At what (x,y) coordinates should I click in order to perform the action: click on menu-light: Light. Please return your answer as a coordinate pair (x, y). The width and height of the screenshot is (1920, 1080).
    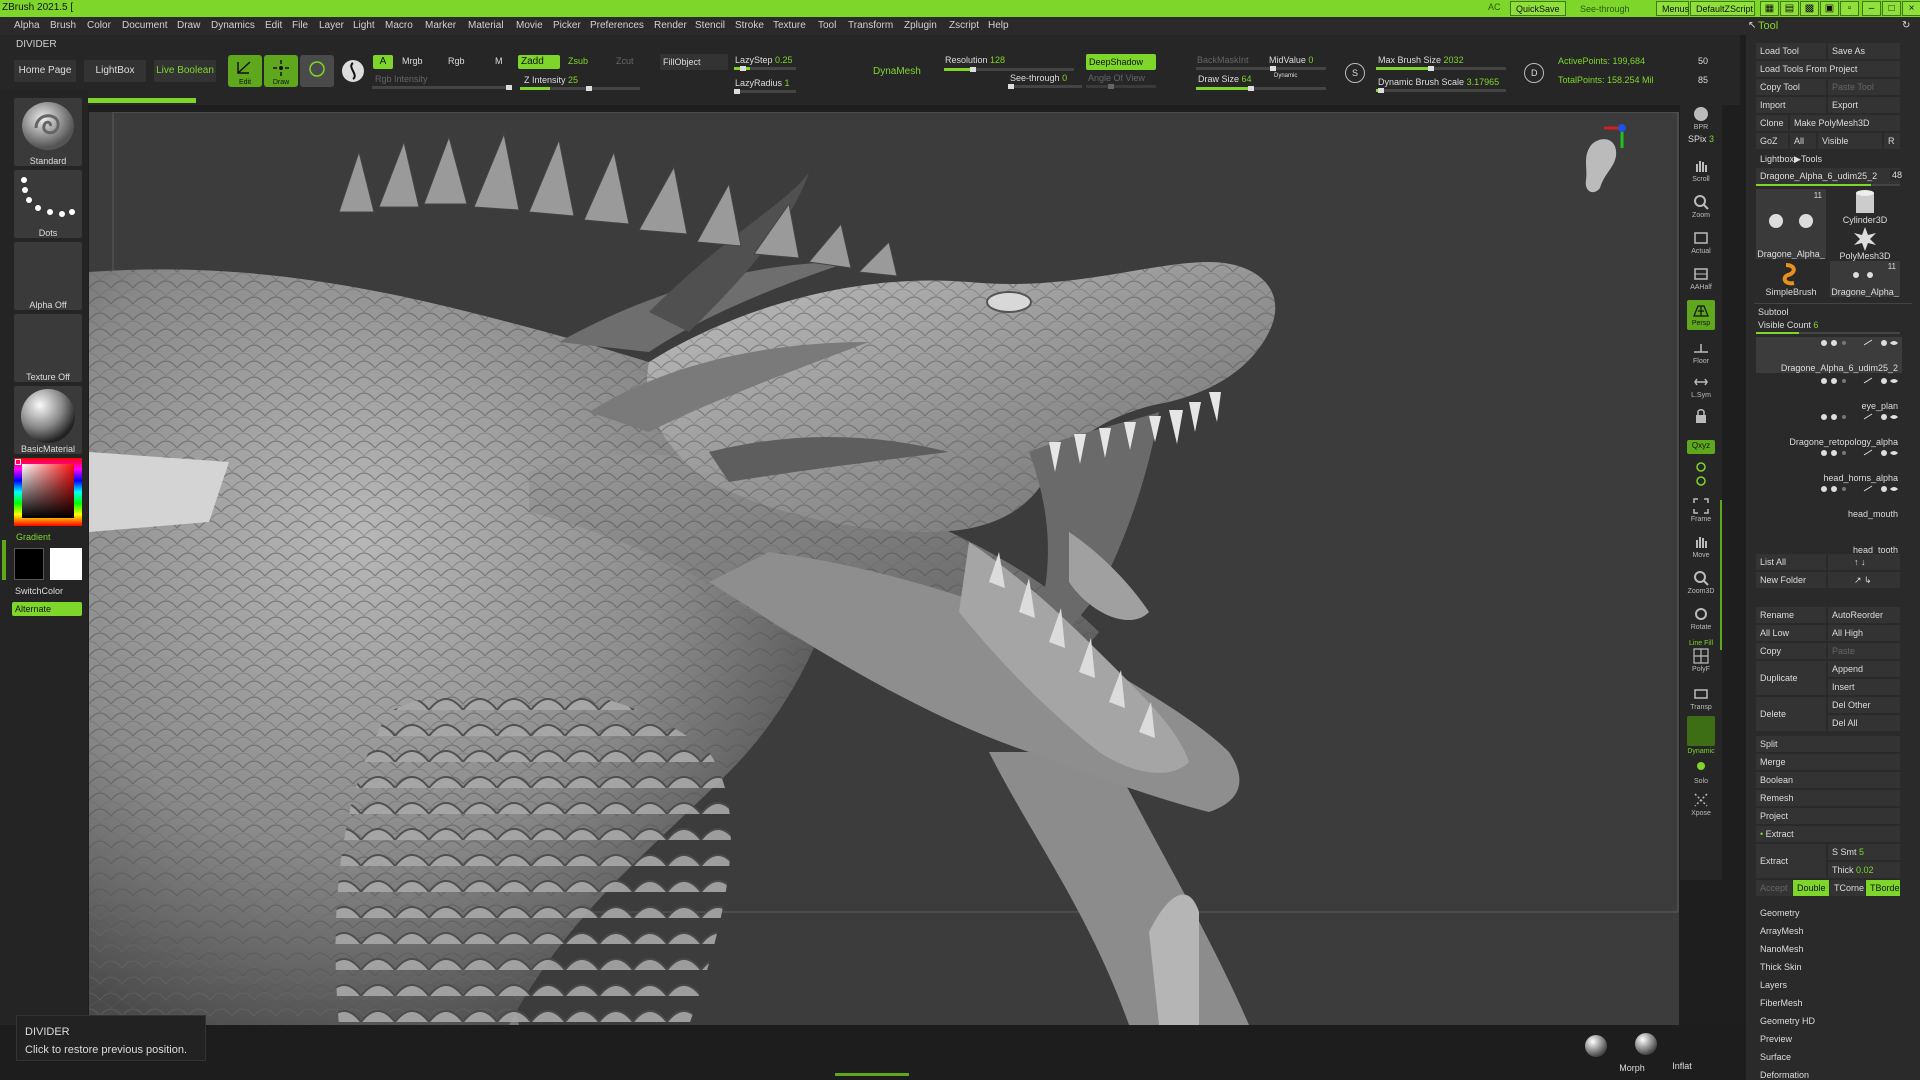
    Looking at the image, I should click on (364, 25).